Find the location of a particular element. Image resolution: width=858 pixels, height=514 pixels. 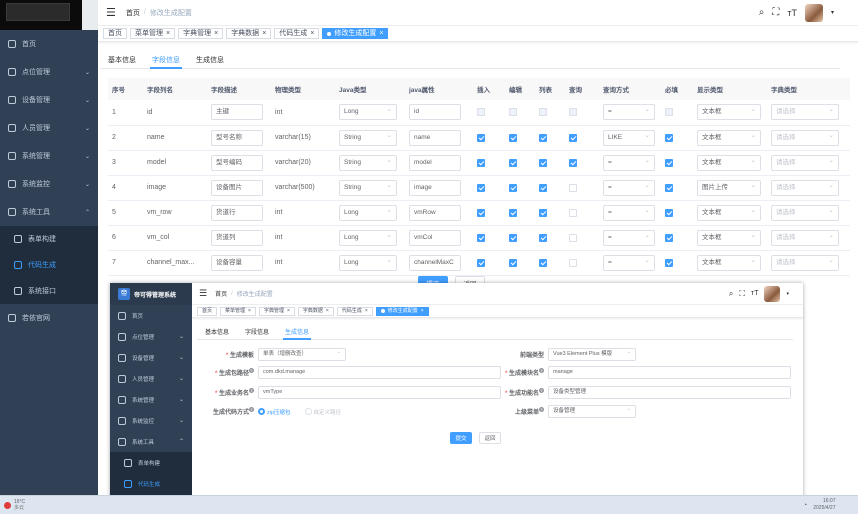

sidebar-bottom-item-0: 若依官网 is located at coordinates (49, 318).